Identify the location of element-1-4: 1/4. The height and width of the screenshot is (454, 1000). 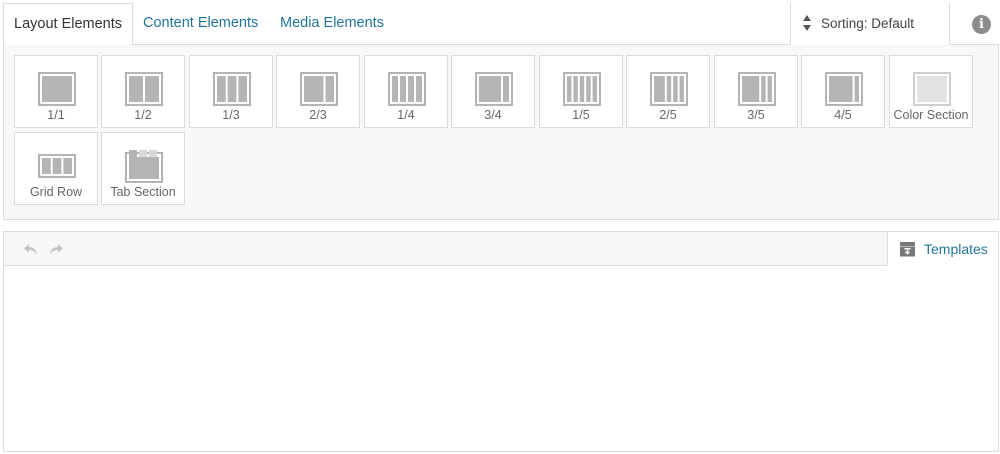
(406, 91).